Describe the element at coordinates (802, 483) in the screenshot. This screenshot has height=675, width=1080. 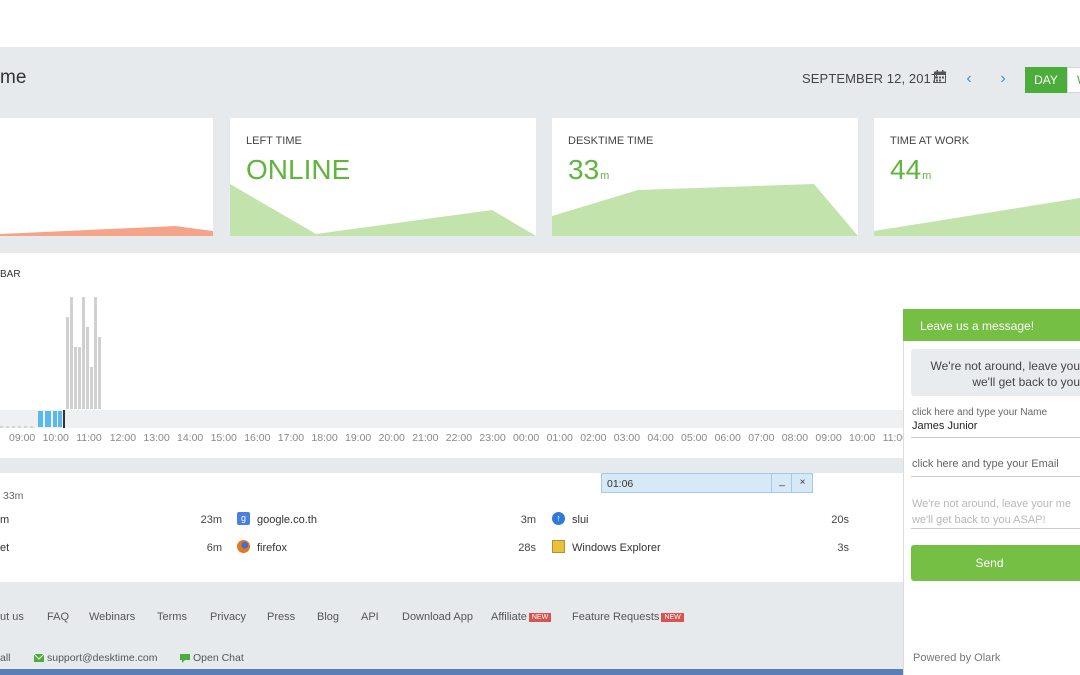
I see `close-icon: ×` at that location.